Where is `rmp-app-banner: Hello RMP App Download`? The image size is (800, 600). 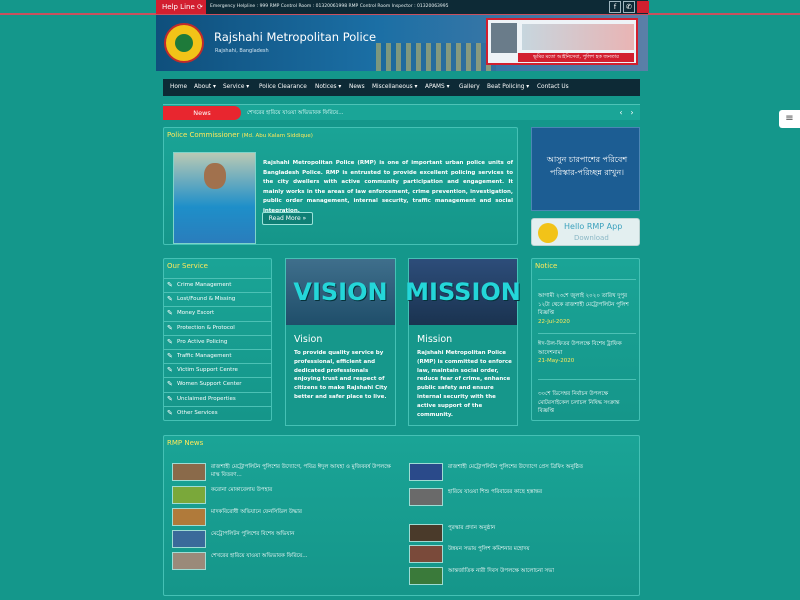
rmp-app-banner: Hello RMP App Download is located at coordinates (585, 232).